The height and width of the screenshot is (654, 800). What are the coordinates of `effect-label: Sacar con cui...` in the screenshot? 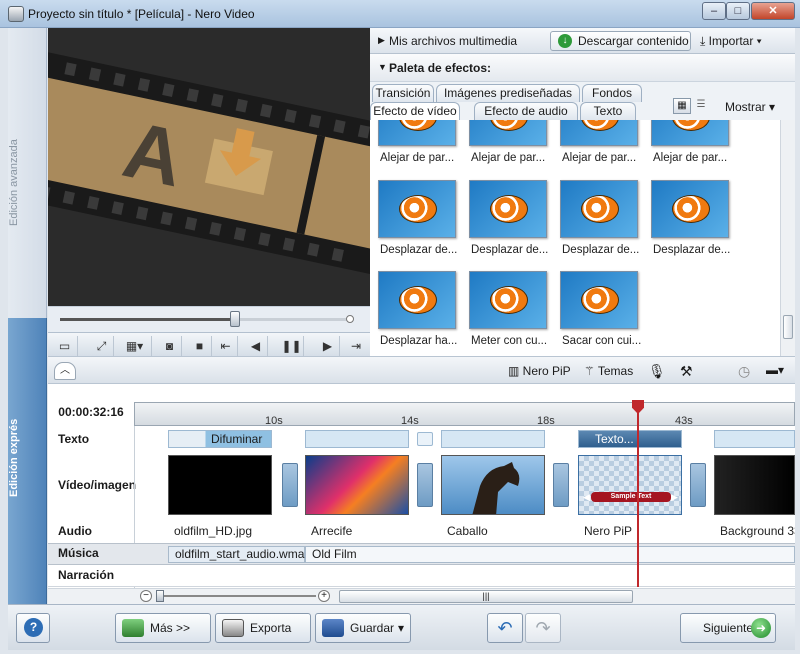 It's located at (602, 341).